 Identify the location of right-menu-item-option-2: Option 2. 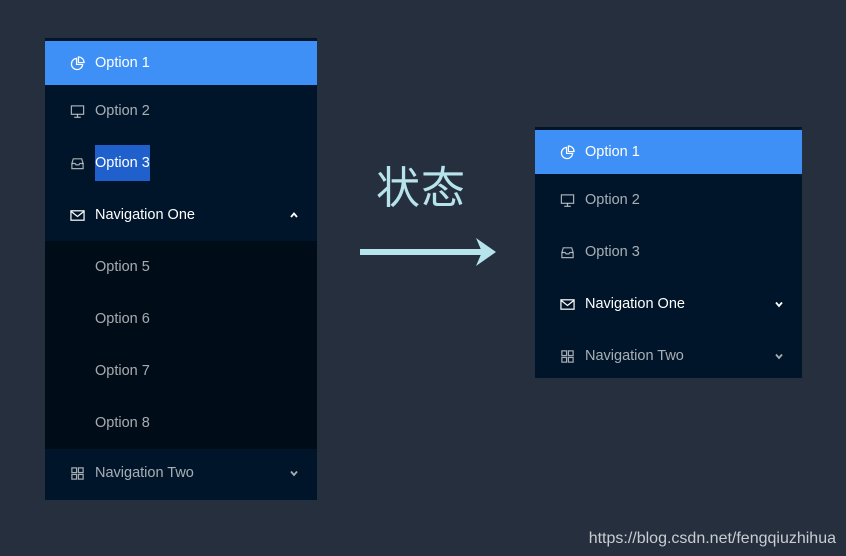
(668, 200).